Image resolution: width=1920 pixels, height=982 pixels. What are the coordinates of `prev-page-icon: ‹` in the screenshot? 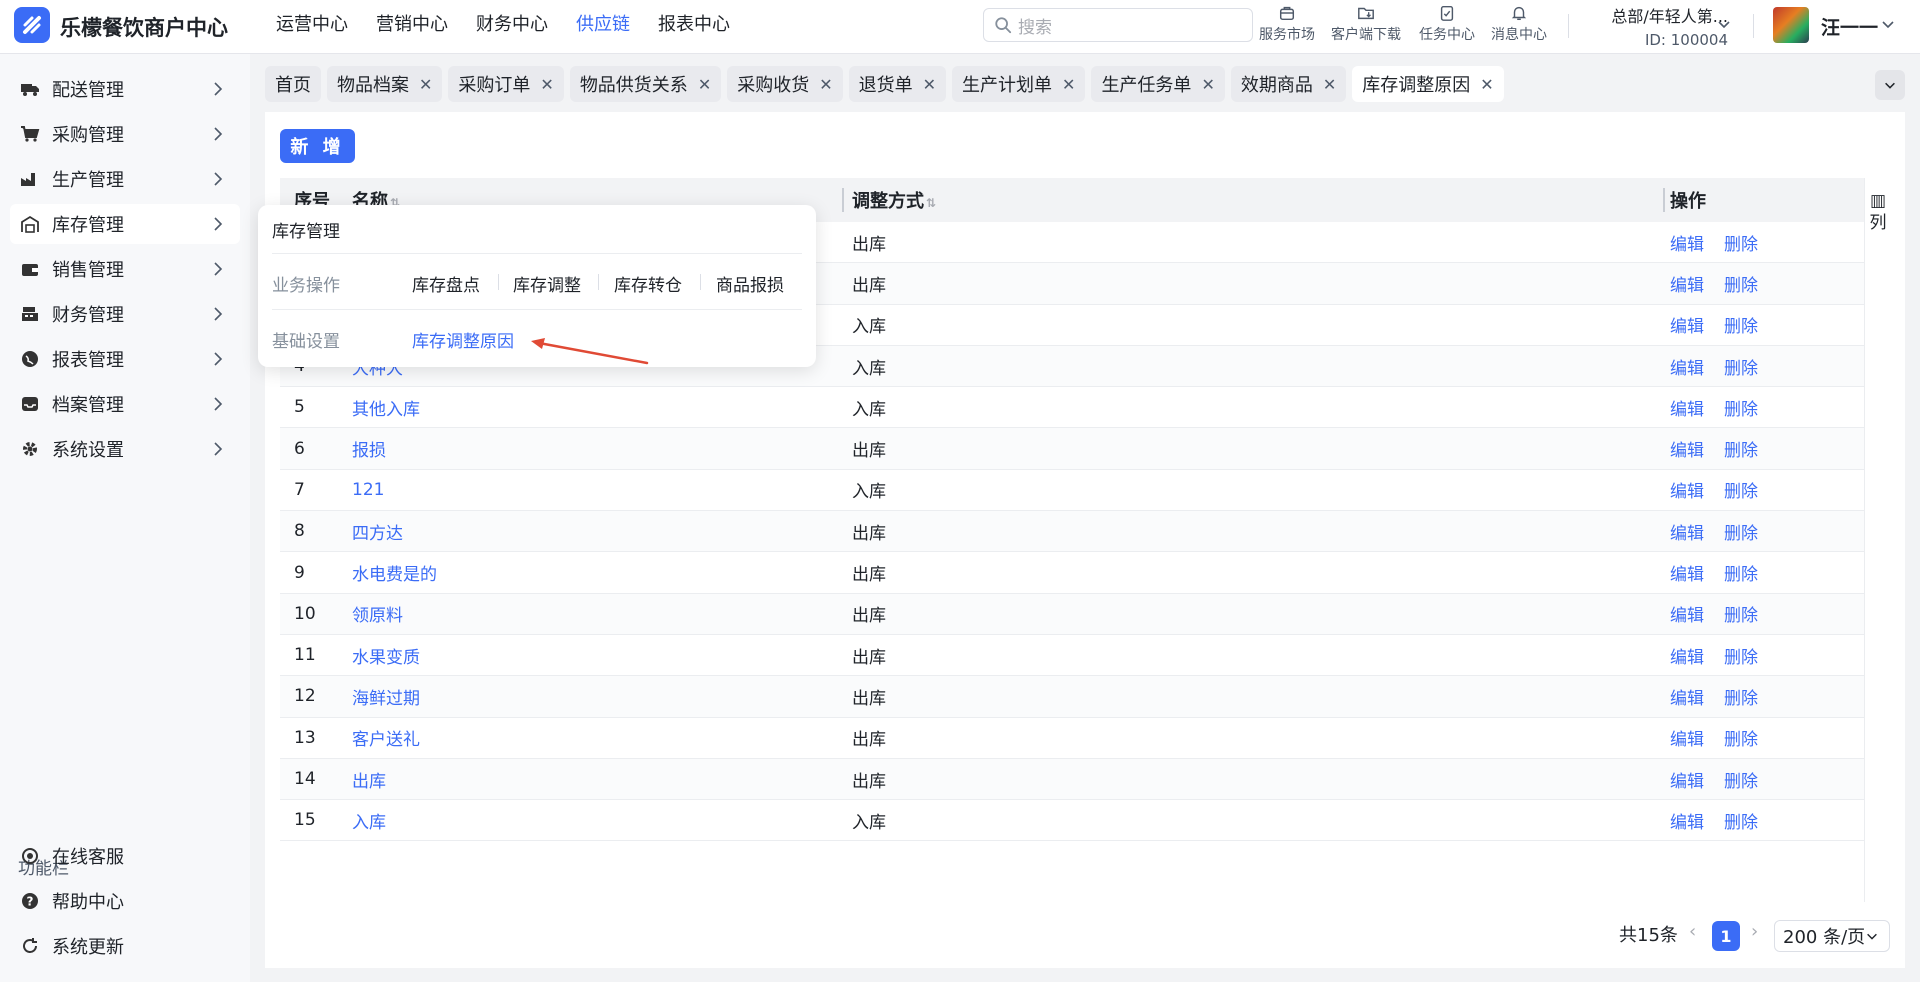 It's located at (1692, 931).